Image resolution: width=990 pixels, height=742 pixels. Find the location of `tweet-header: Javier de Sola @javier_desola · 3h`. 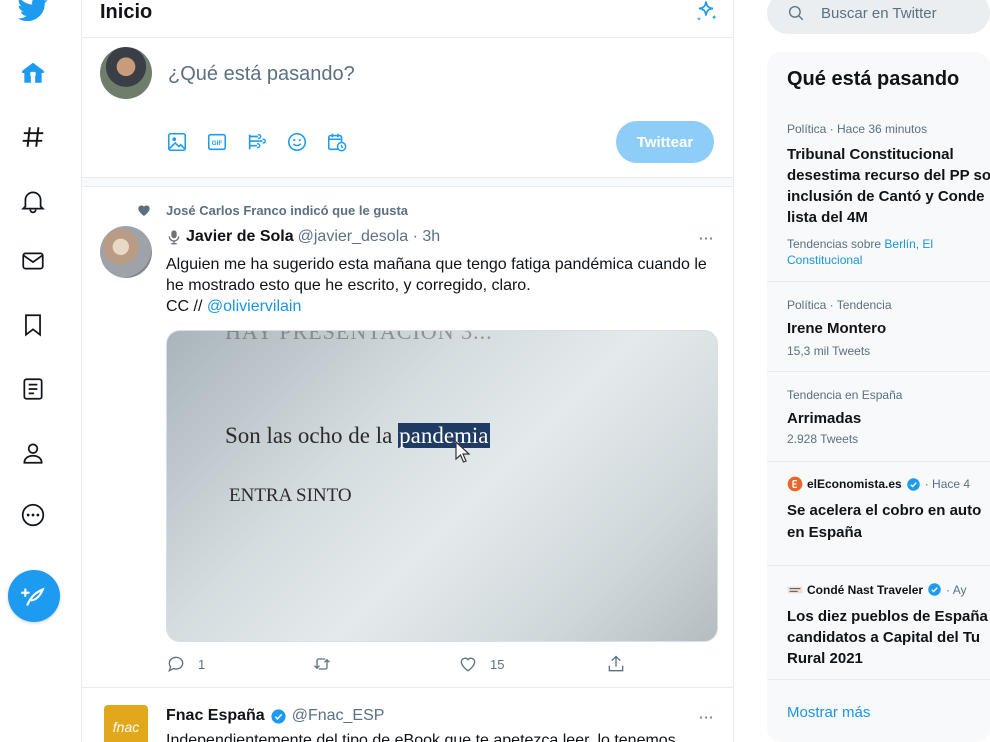

tweet-header: Javier de Sola @javier_desola · 3h is located at coordinates (303, 237).